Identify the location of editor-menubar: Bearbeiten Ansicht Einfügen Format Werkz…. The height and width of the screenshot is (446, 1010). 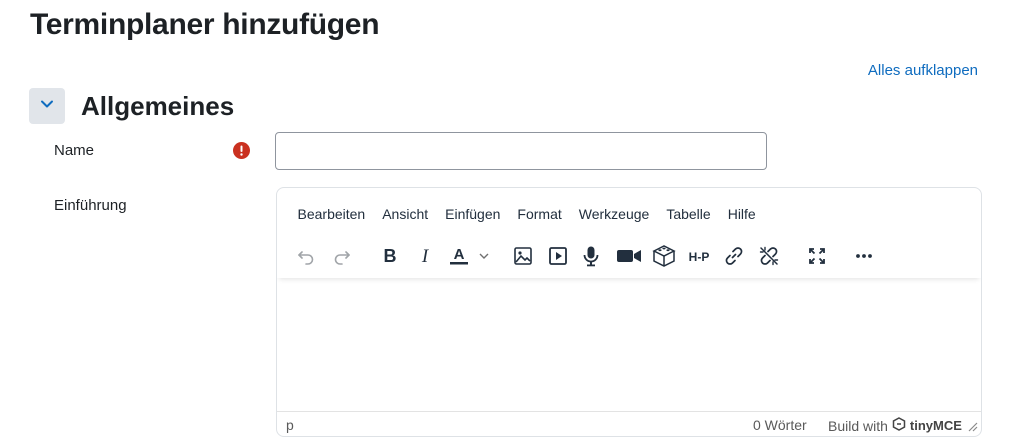
(526, 214).